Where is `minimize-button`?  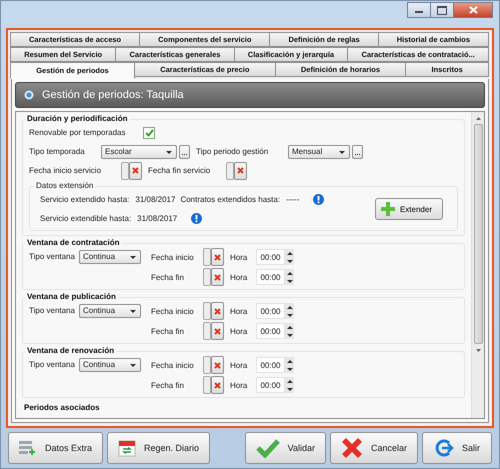 minimize-button is located at coordinates (419, 10).